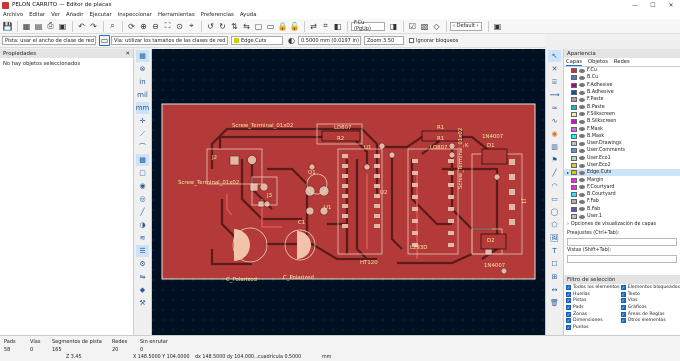 The image size is (680, 361). I want to click on layer-row: User.Eco2, so click(622, 165).